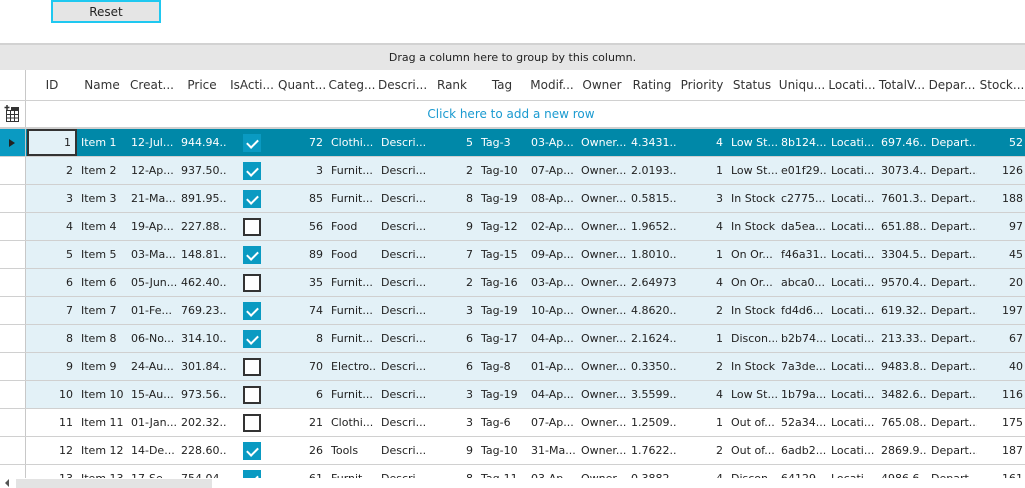 The height and width of the screenshot is (488, 1025). I want to click on cell-0: 9, so click(52, 366).